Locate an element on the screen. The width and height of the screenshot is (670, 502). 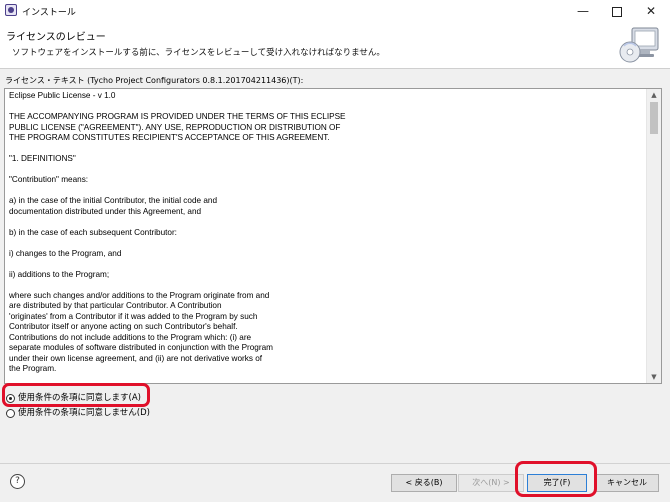
accept-terms-option: 使用条件の条項に同意します(A) is located at coordinates (73, 398).